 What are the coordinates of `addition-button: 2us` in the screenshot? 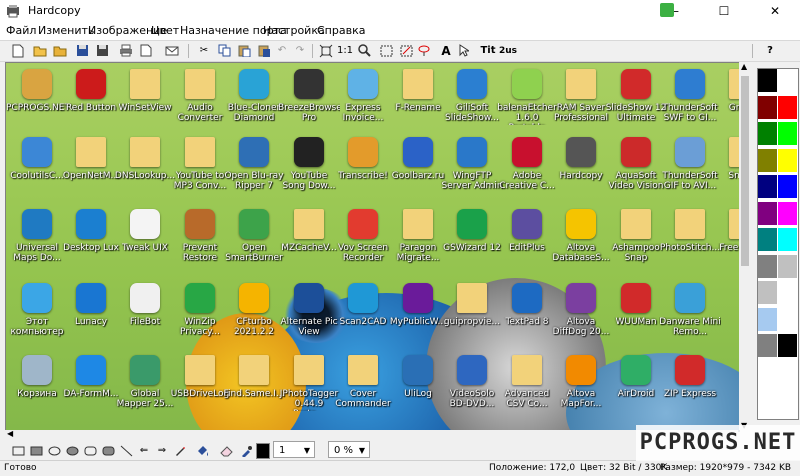 It's located at (508, 50).